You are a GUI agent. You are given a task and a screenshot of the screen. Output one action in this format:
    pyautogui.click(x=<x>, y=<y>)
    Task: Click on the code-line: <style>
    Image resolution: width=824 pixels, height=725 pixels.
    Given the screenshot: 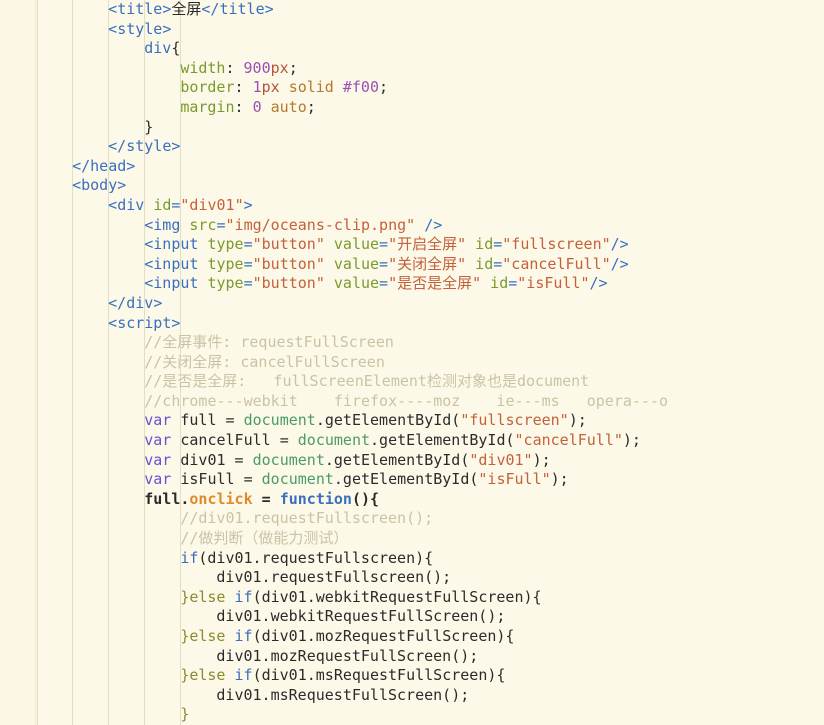 What is the action you would take?
    pyautogui.click(x=430, y=30)
    